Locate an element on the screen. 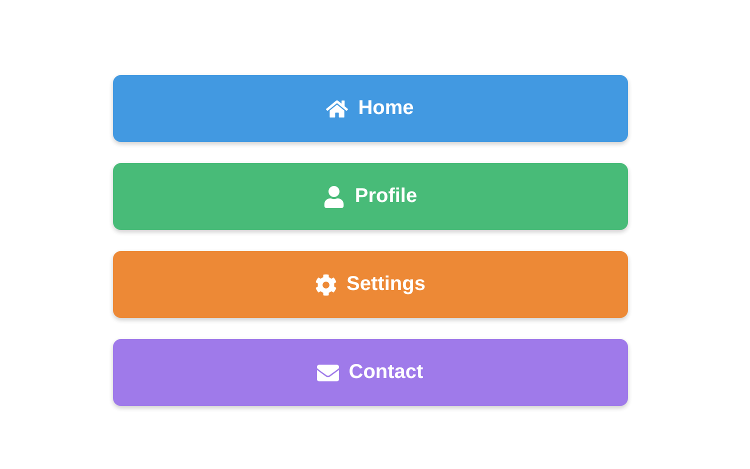 This screenshot has width=750, height=469. settings-icon is located at coordinates (325, 285).